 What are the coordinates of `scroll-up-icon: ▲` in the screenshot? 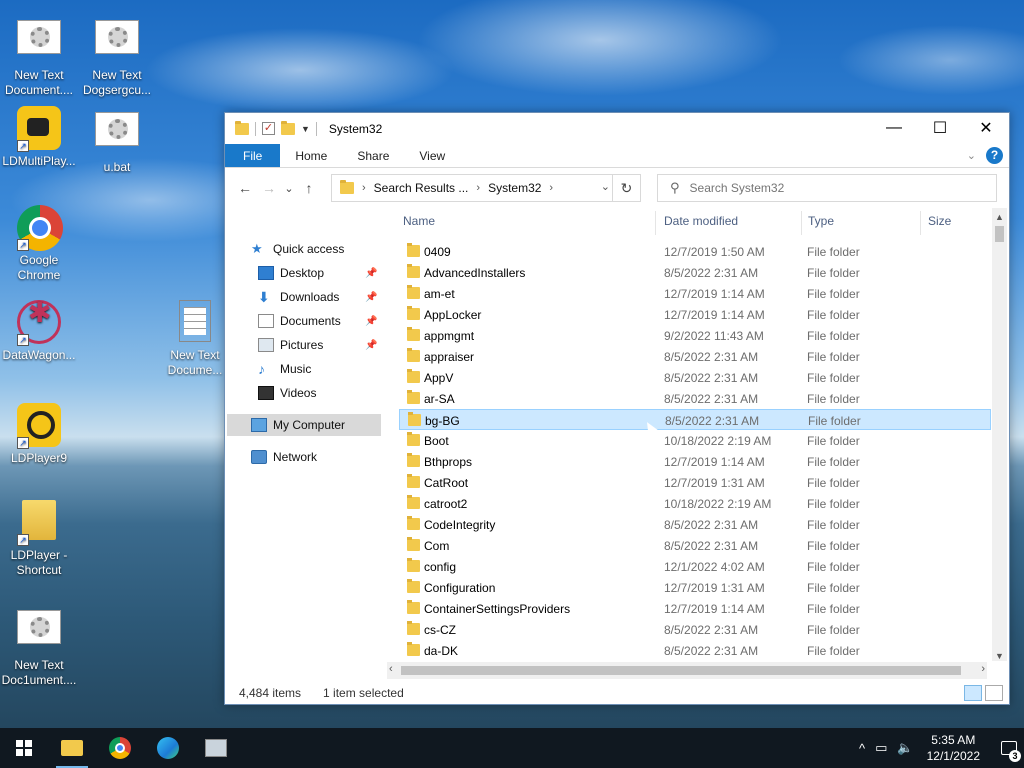 It's located at (999, 217).